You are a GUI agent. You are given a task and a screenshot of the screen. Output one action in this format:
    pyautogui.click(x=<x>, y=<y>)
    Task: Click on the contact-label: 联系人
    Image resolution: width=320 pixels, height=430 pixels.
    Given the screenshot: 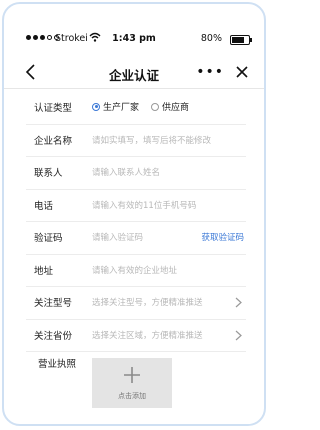 What is the action you would take?
    pyautogui.click(x=48, y=173)
    